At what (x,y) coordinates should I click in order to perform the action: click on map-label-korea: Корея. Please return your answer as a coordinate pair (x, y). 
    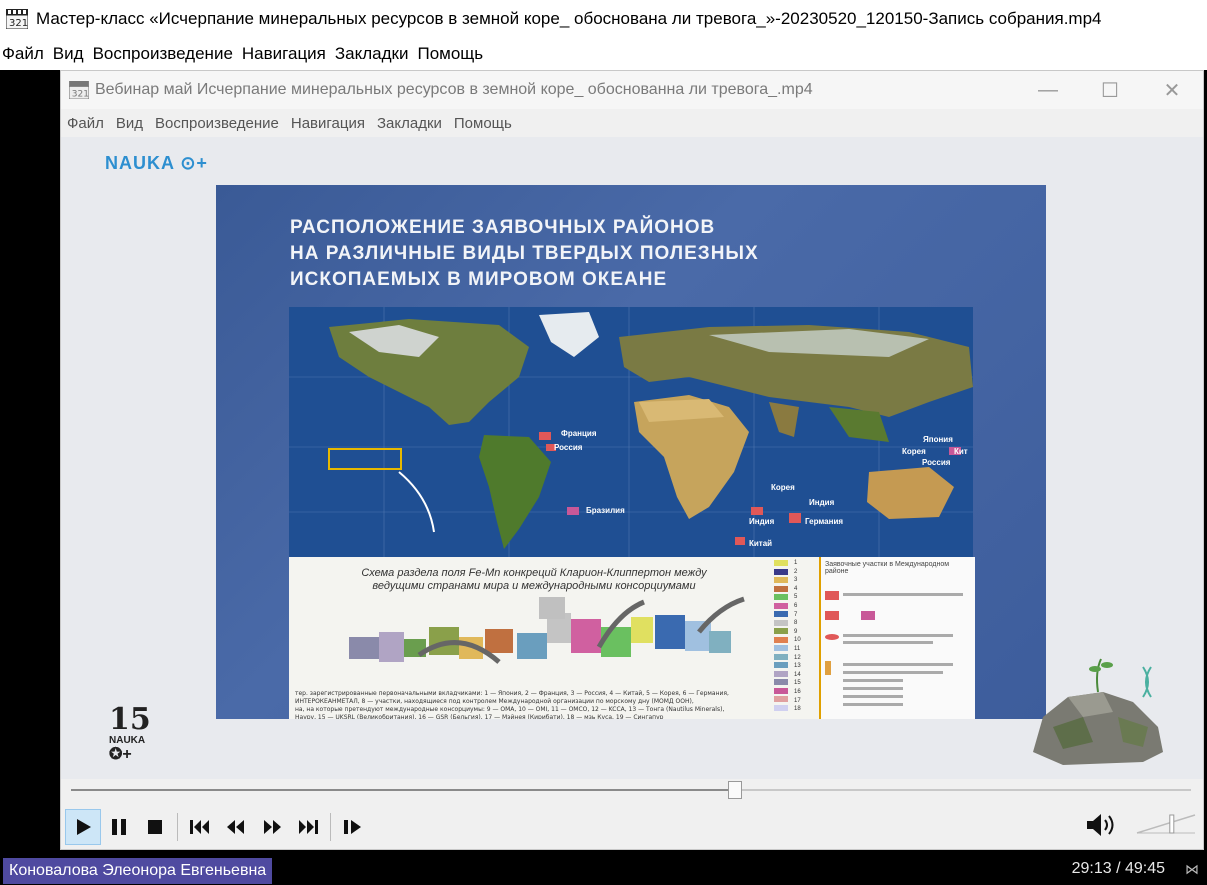
    Looking at the image, I should click on (783, 487).